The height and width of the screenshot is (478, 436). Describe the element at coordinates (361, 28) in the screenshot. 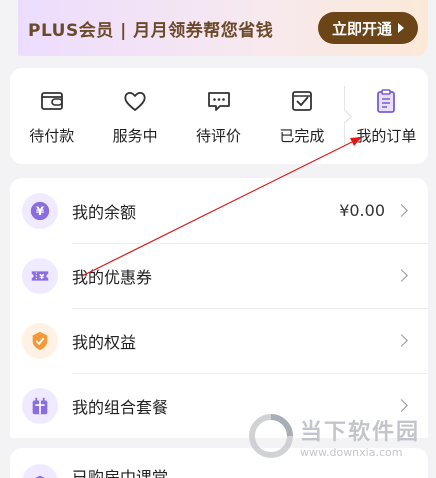

I see `plus-open-button-label: 立即开通` at that location.